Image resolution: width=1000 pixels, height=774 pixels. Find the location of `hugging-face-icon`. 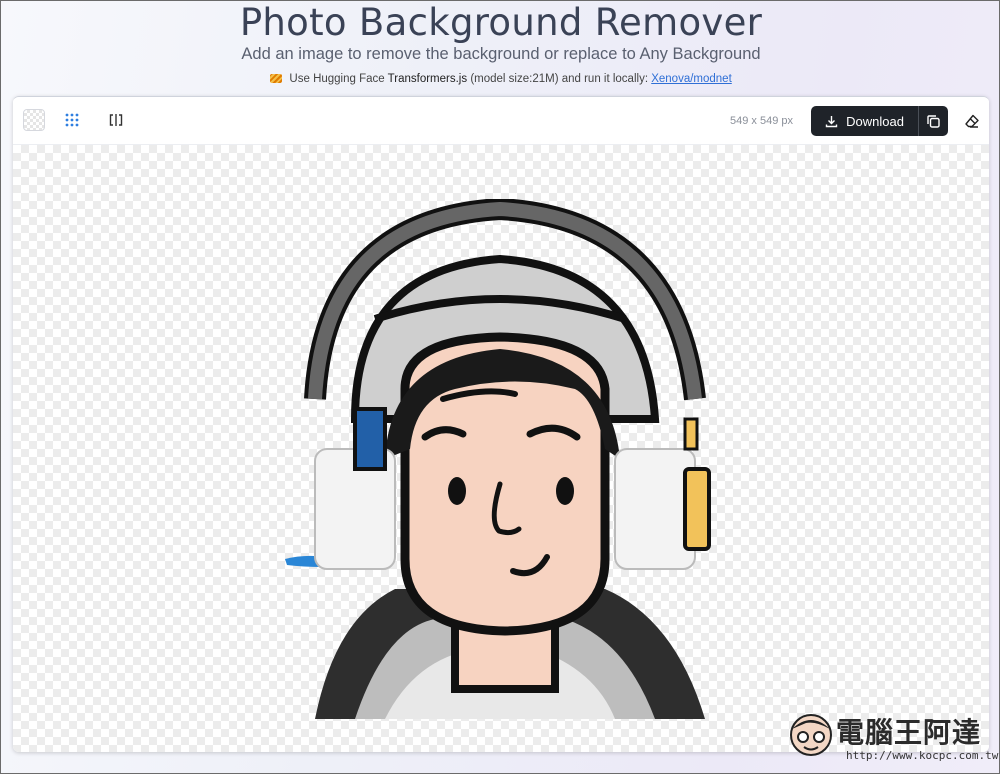

hugging-face-icon is located at coordinates (276, 78).